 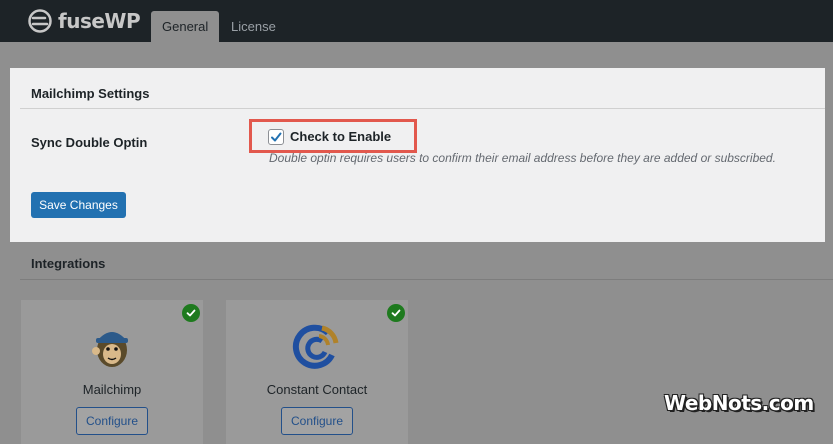 What do you see at coordinates (78, 205) in the screenshot?
I see `save-changes-button: Save Changes` at bounding box center [78, 205].